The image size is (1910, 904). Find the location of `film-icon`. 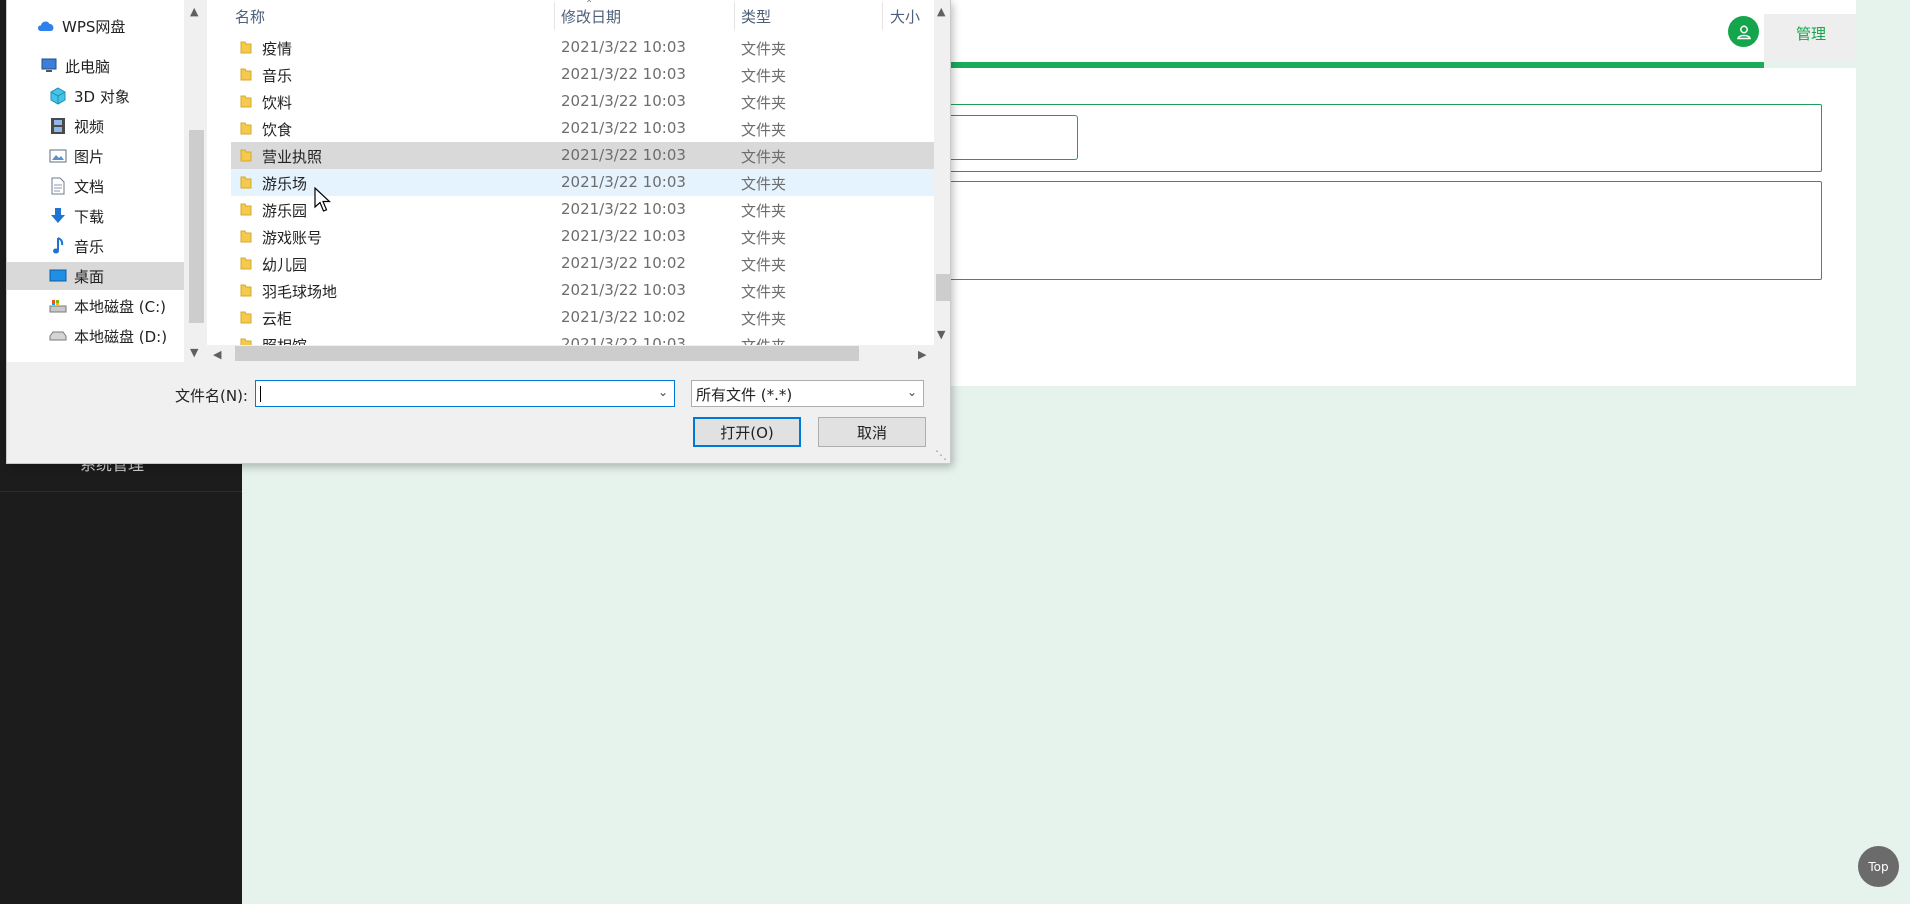

film-icon is located at coordinates (58, 126).